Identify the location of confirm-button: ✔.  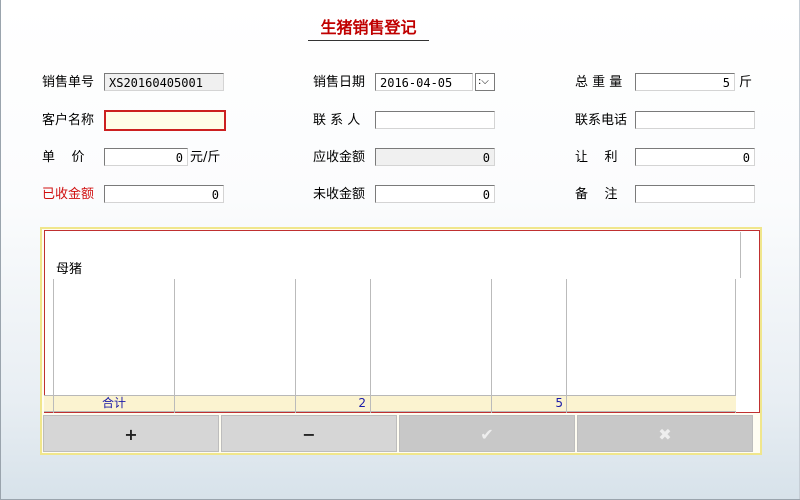
(487, 433).